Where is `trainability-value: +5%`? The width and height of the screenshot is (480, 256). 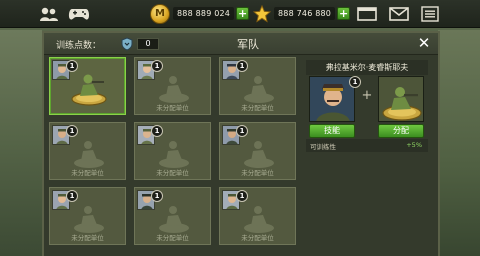
trainability-value: +5% is located at coordinates (414, 145).